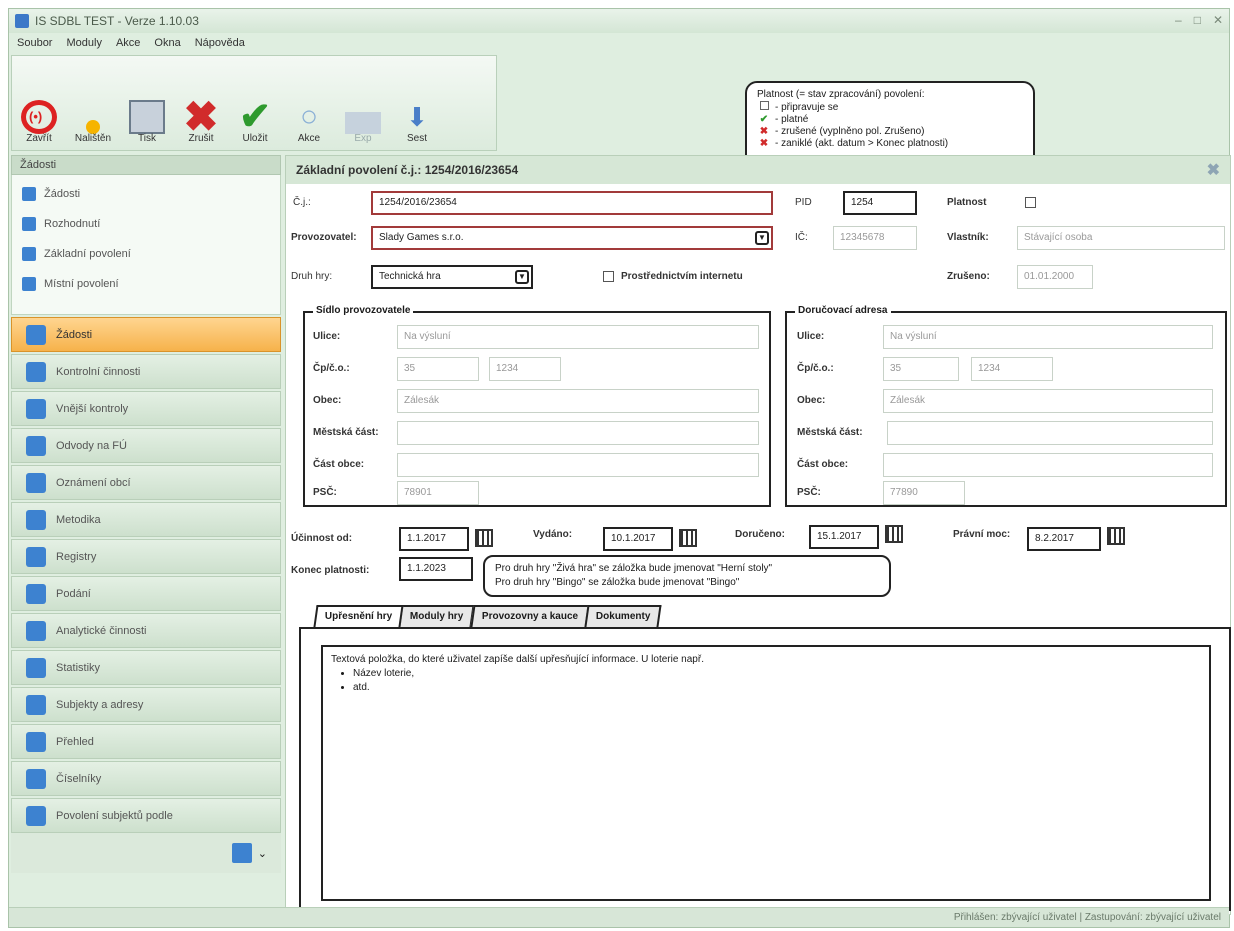  What do you see at coordinates (36, 630) in the screenshot?
I see `module-icon` at bounding box center [36, 630].